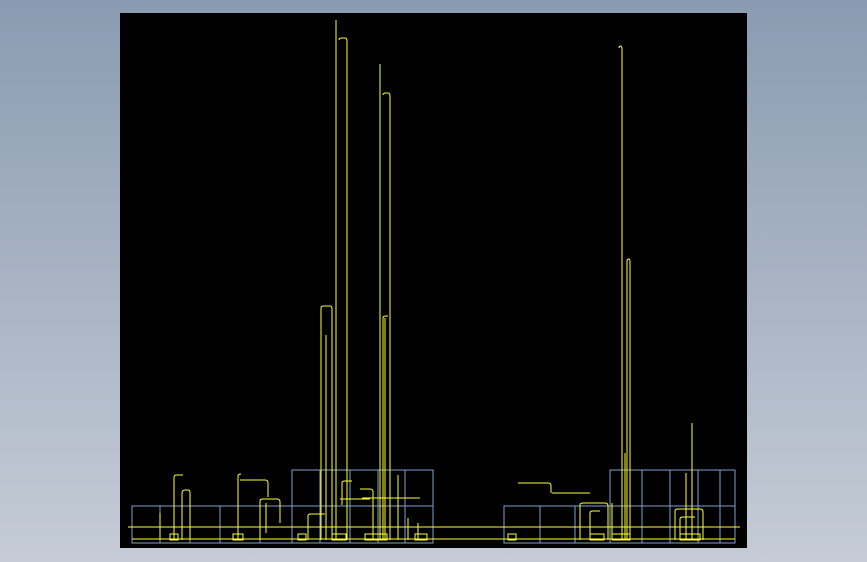 The height and width of the screenshot is (562, 867). What do you see at coordinates (433, 506) in the screenshot?
I see `steel-frame-group` at bounding box center [433, 506].